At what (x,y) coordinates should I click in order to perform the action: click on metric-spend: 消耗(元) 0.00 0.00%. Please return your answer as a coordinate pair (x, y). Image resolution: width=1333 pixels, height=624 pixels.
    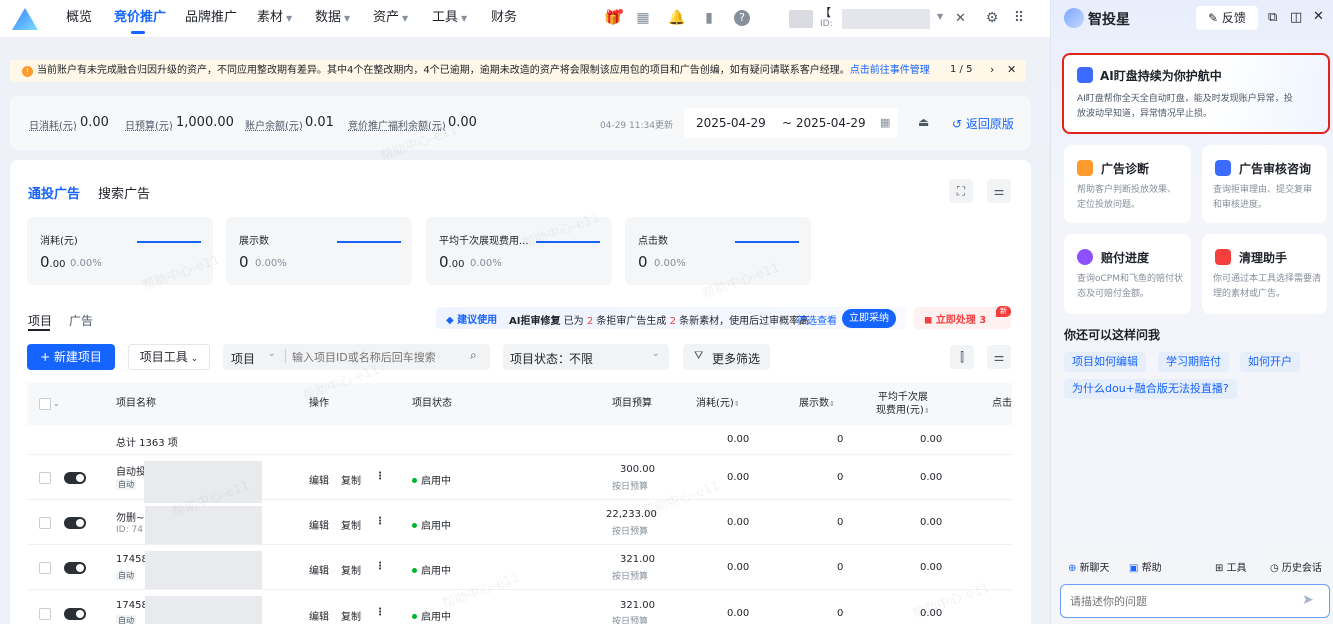
    Looking at the image, I should click on (120, 251).